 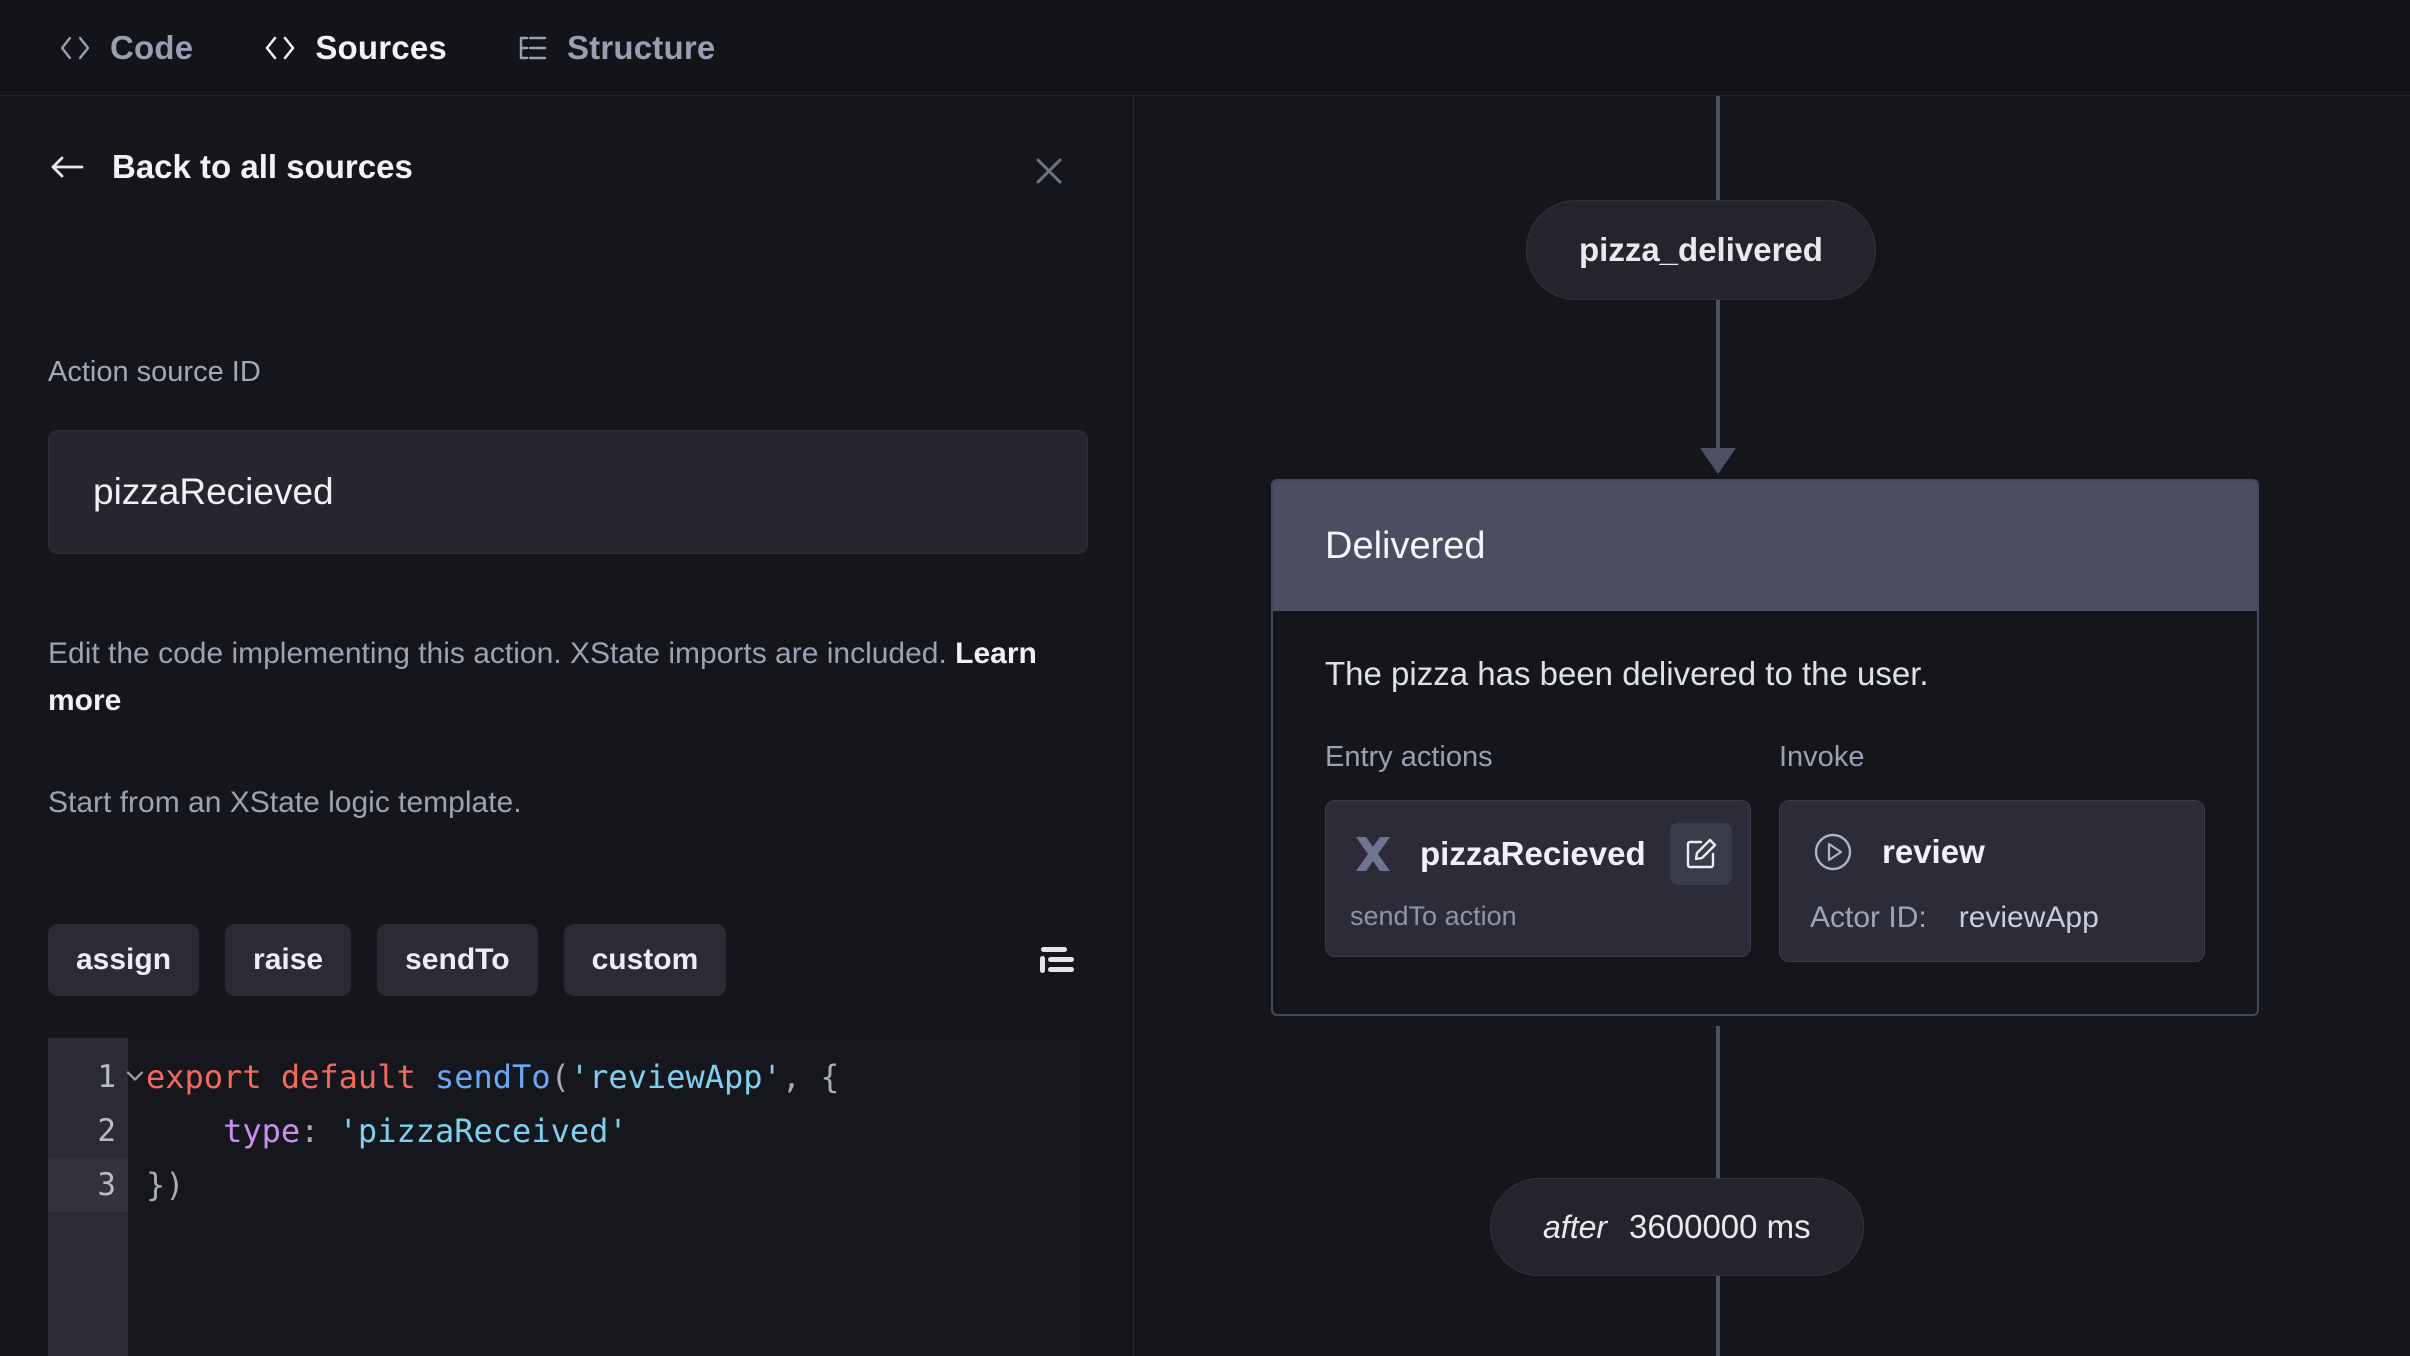 I want to click on editor-gutter: 1 2 3, so click(x=96, y=1197).